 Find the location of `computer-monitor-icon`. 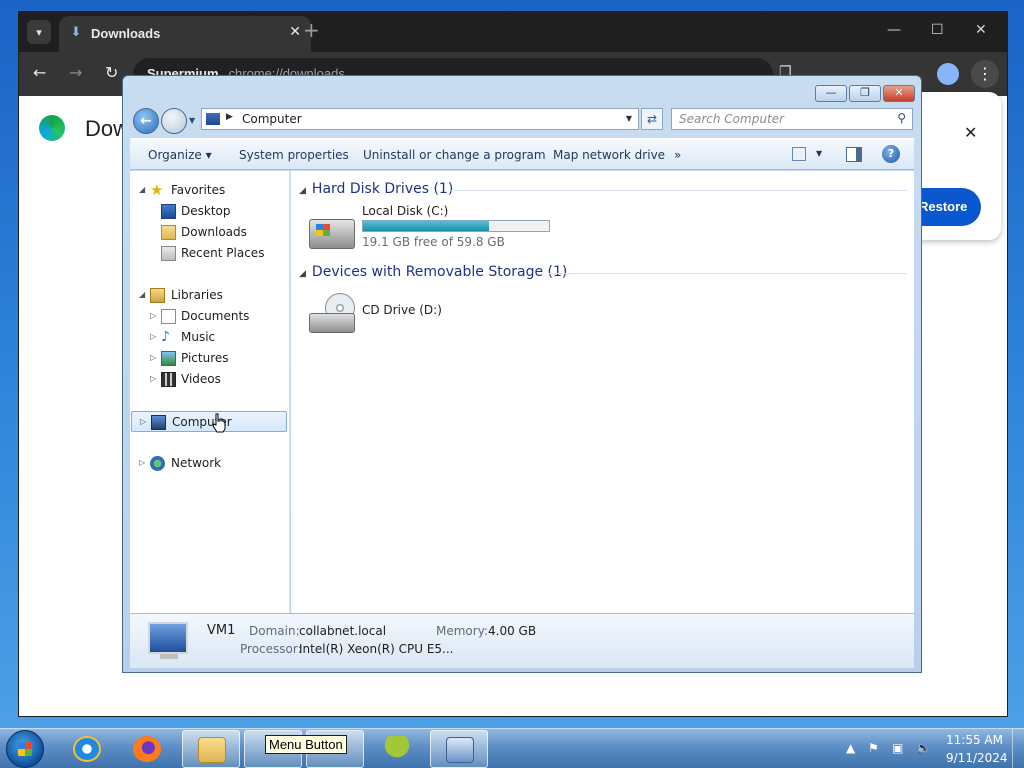

computer-monitor-icon is located at coordinates (168, 638).